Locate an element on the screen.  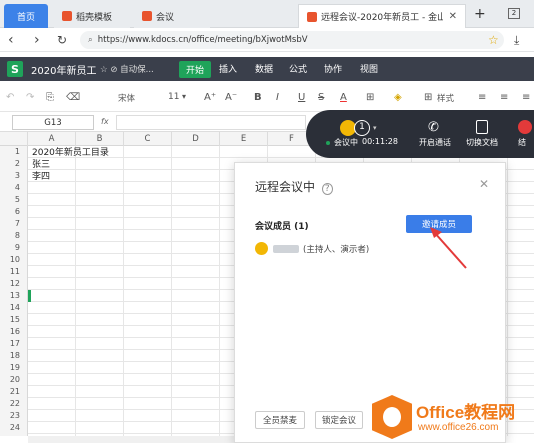
row-header-item: 6 is located at coordinates (14, 212).